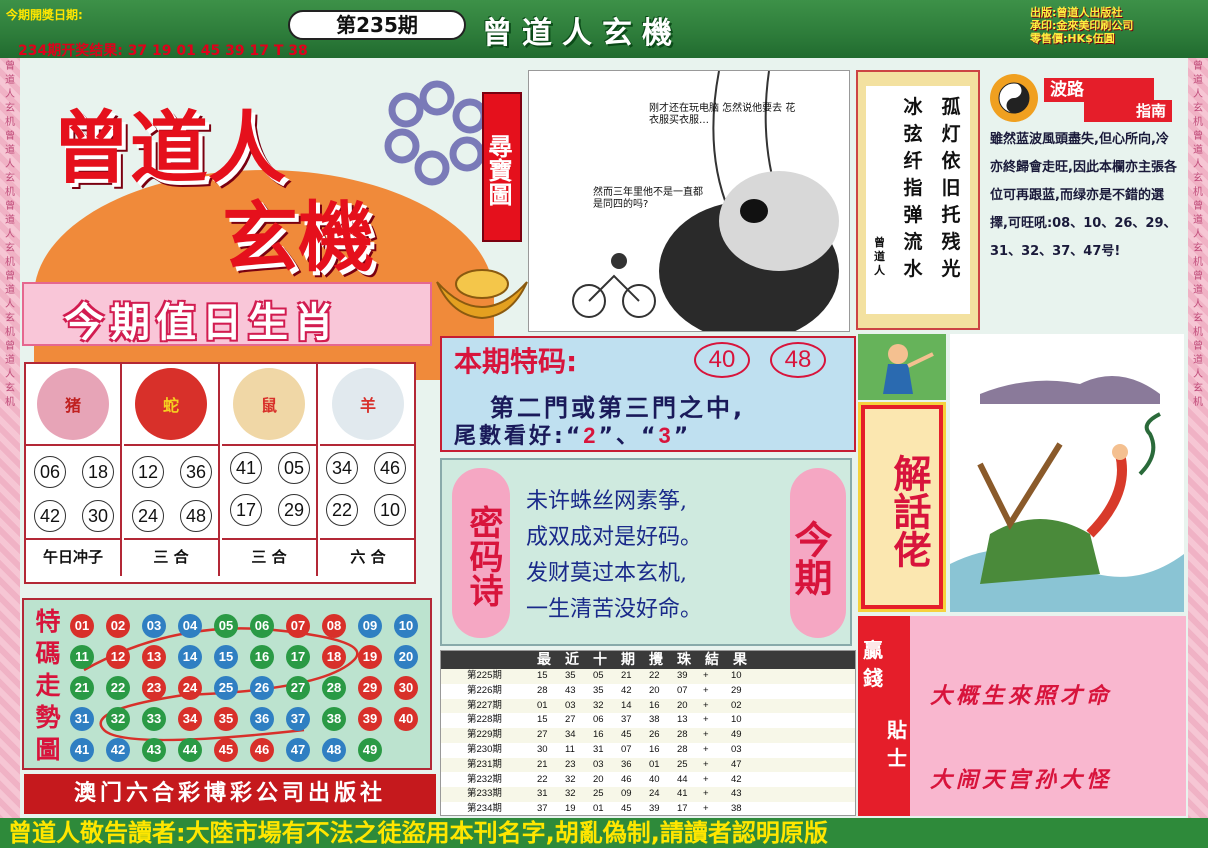 The width and height of the screenshot is (1208, 848). What do you see at coordinates (817, 553) in the screenshot?
I see `this-issue-label: 今期` at bounding box center [817, 553].